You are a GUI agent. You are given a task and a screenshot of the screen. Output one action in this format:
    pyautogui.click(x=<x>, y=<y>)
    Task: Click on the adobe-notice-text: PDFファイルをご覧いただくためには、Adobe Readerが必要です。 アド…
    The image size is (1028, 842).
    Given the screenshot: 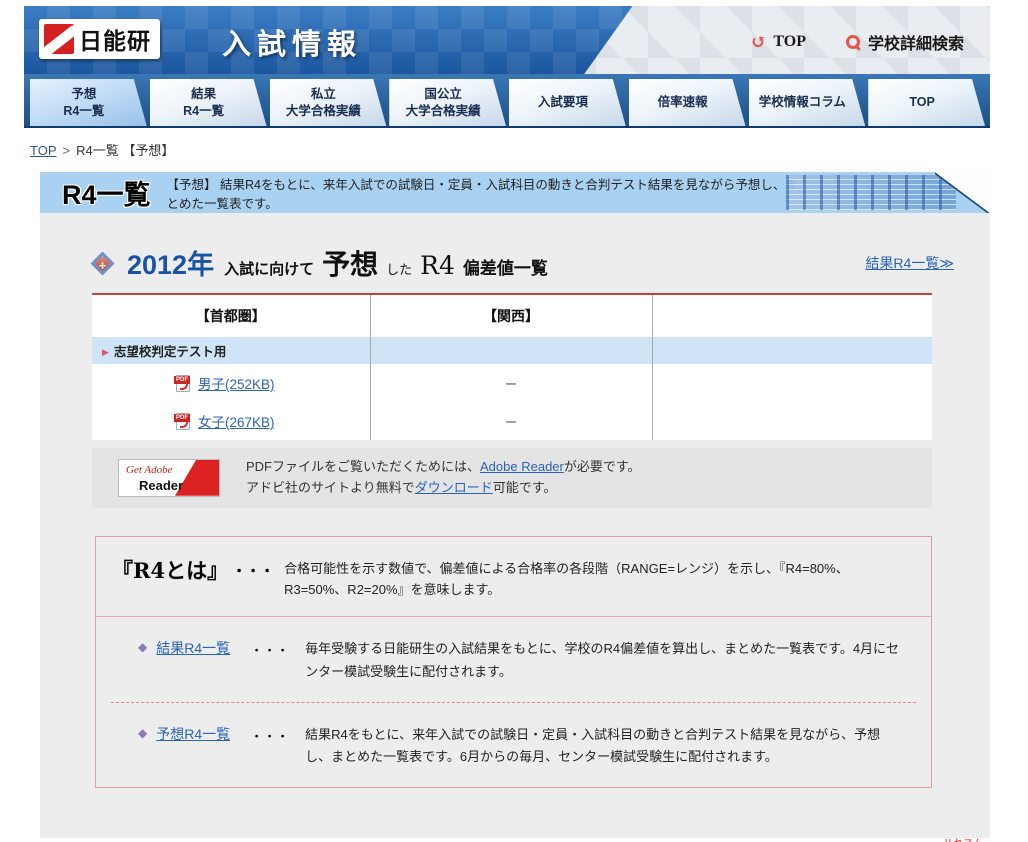 What is the action you would take?
    pyautogui.click(x=443, y=478)
    